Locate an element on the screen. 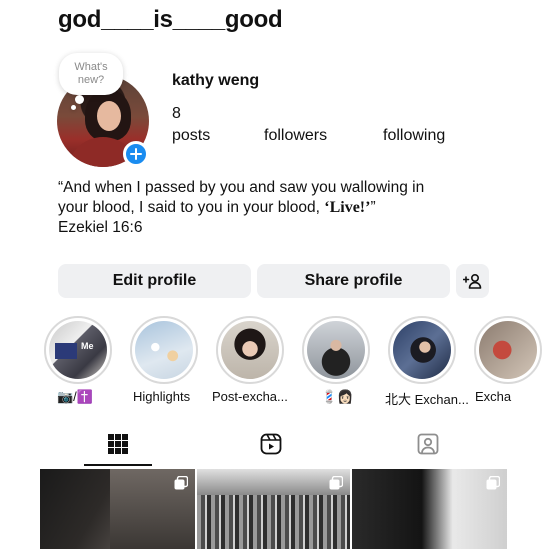 Image resolution: width=543 pixels, height=549 pixels. display-name: kathy weng is located at coordinates (216, 80).